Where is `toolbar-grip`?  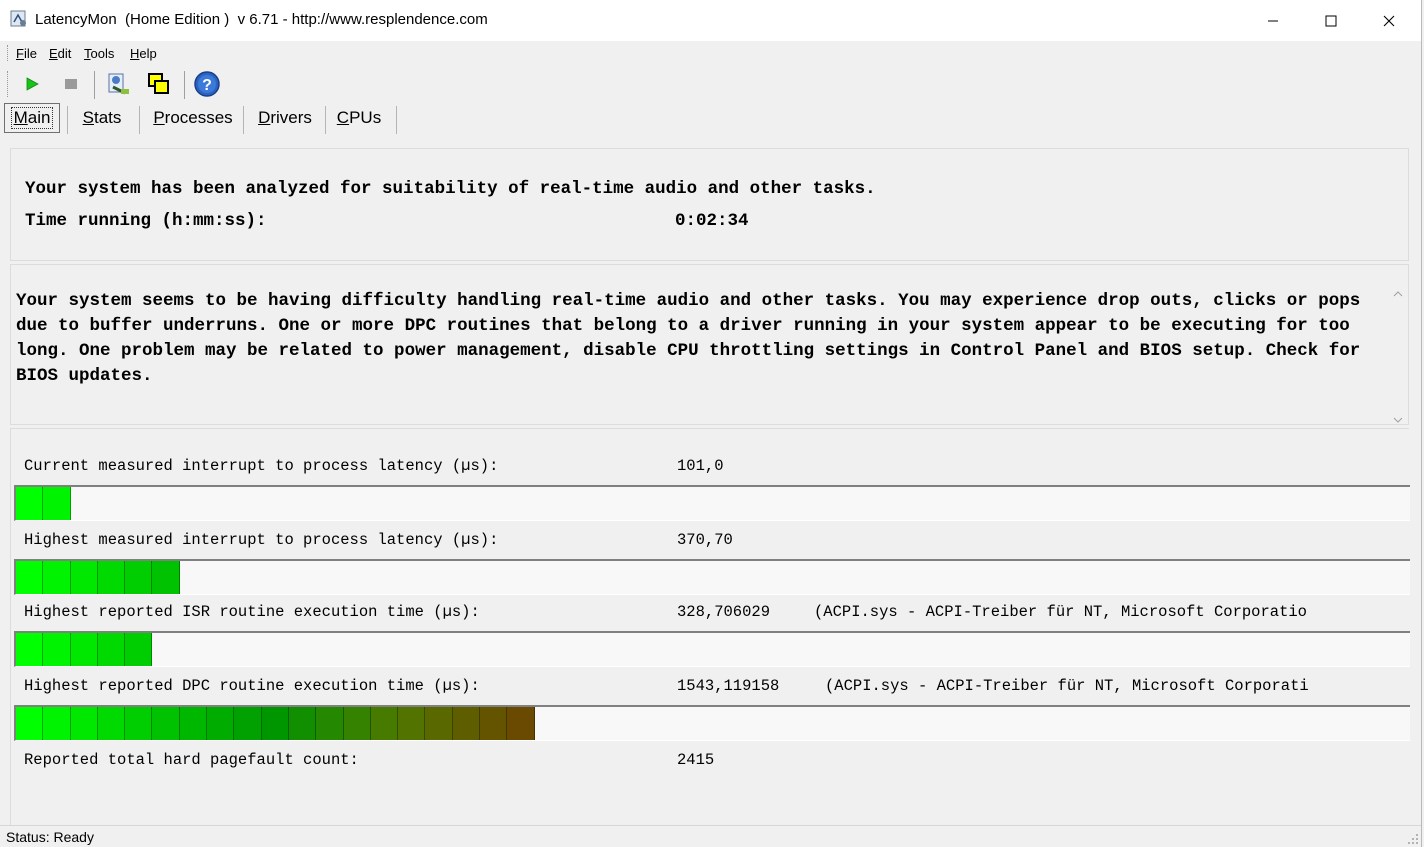
toolbar-grip is located at coordinates (8, 84).